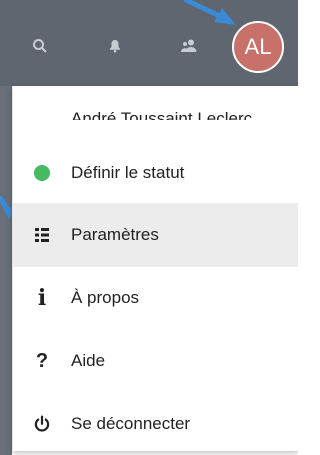 This screenshot has width=320, height=455. Describe the element at coordinates (162, 114) in the screenshot. I see `user-display-name: André Toussaint Leclerc` at that location.